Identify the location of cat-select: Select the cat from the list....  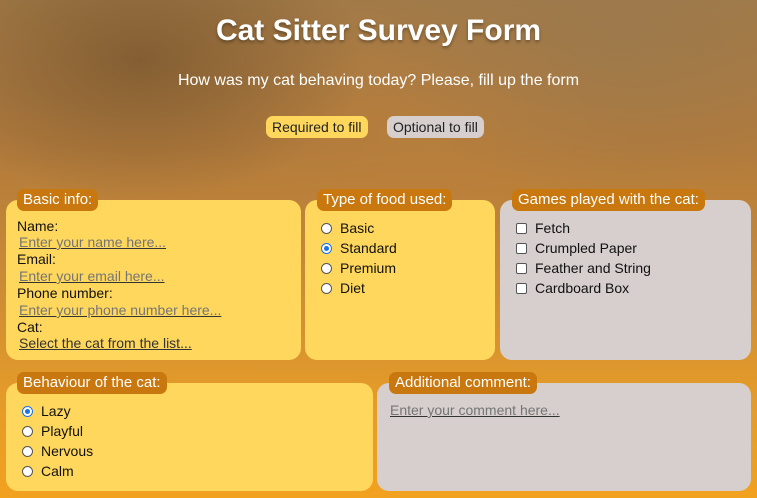
(105, 343).